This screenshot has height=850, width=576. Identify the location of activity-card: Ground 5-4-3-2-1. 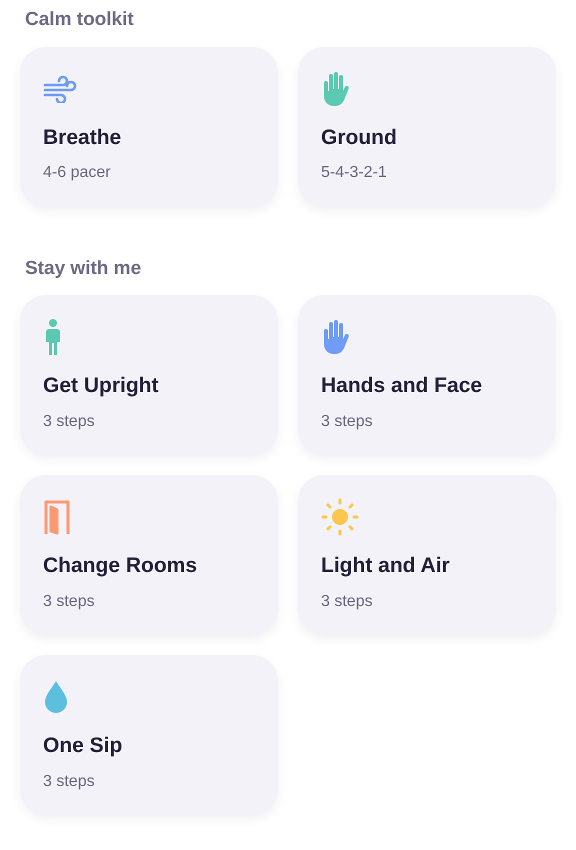
(427, 126).